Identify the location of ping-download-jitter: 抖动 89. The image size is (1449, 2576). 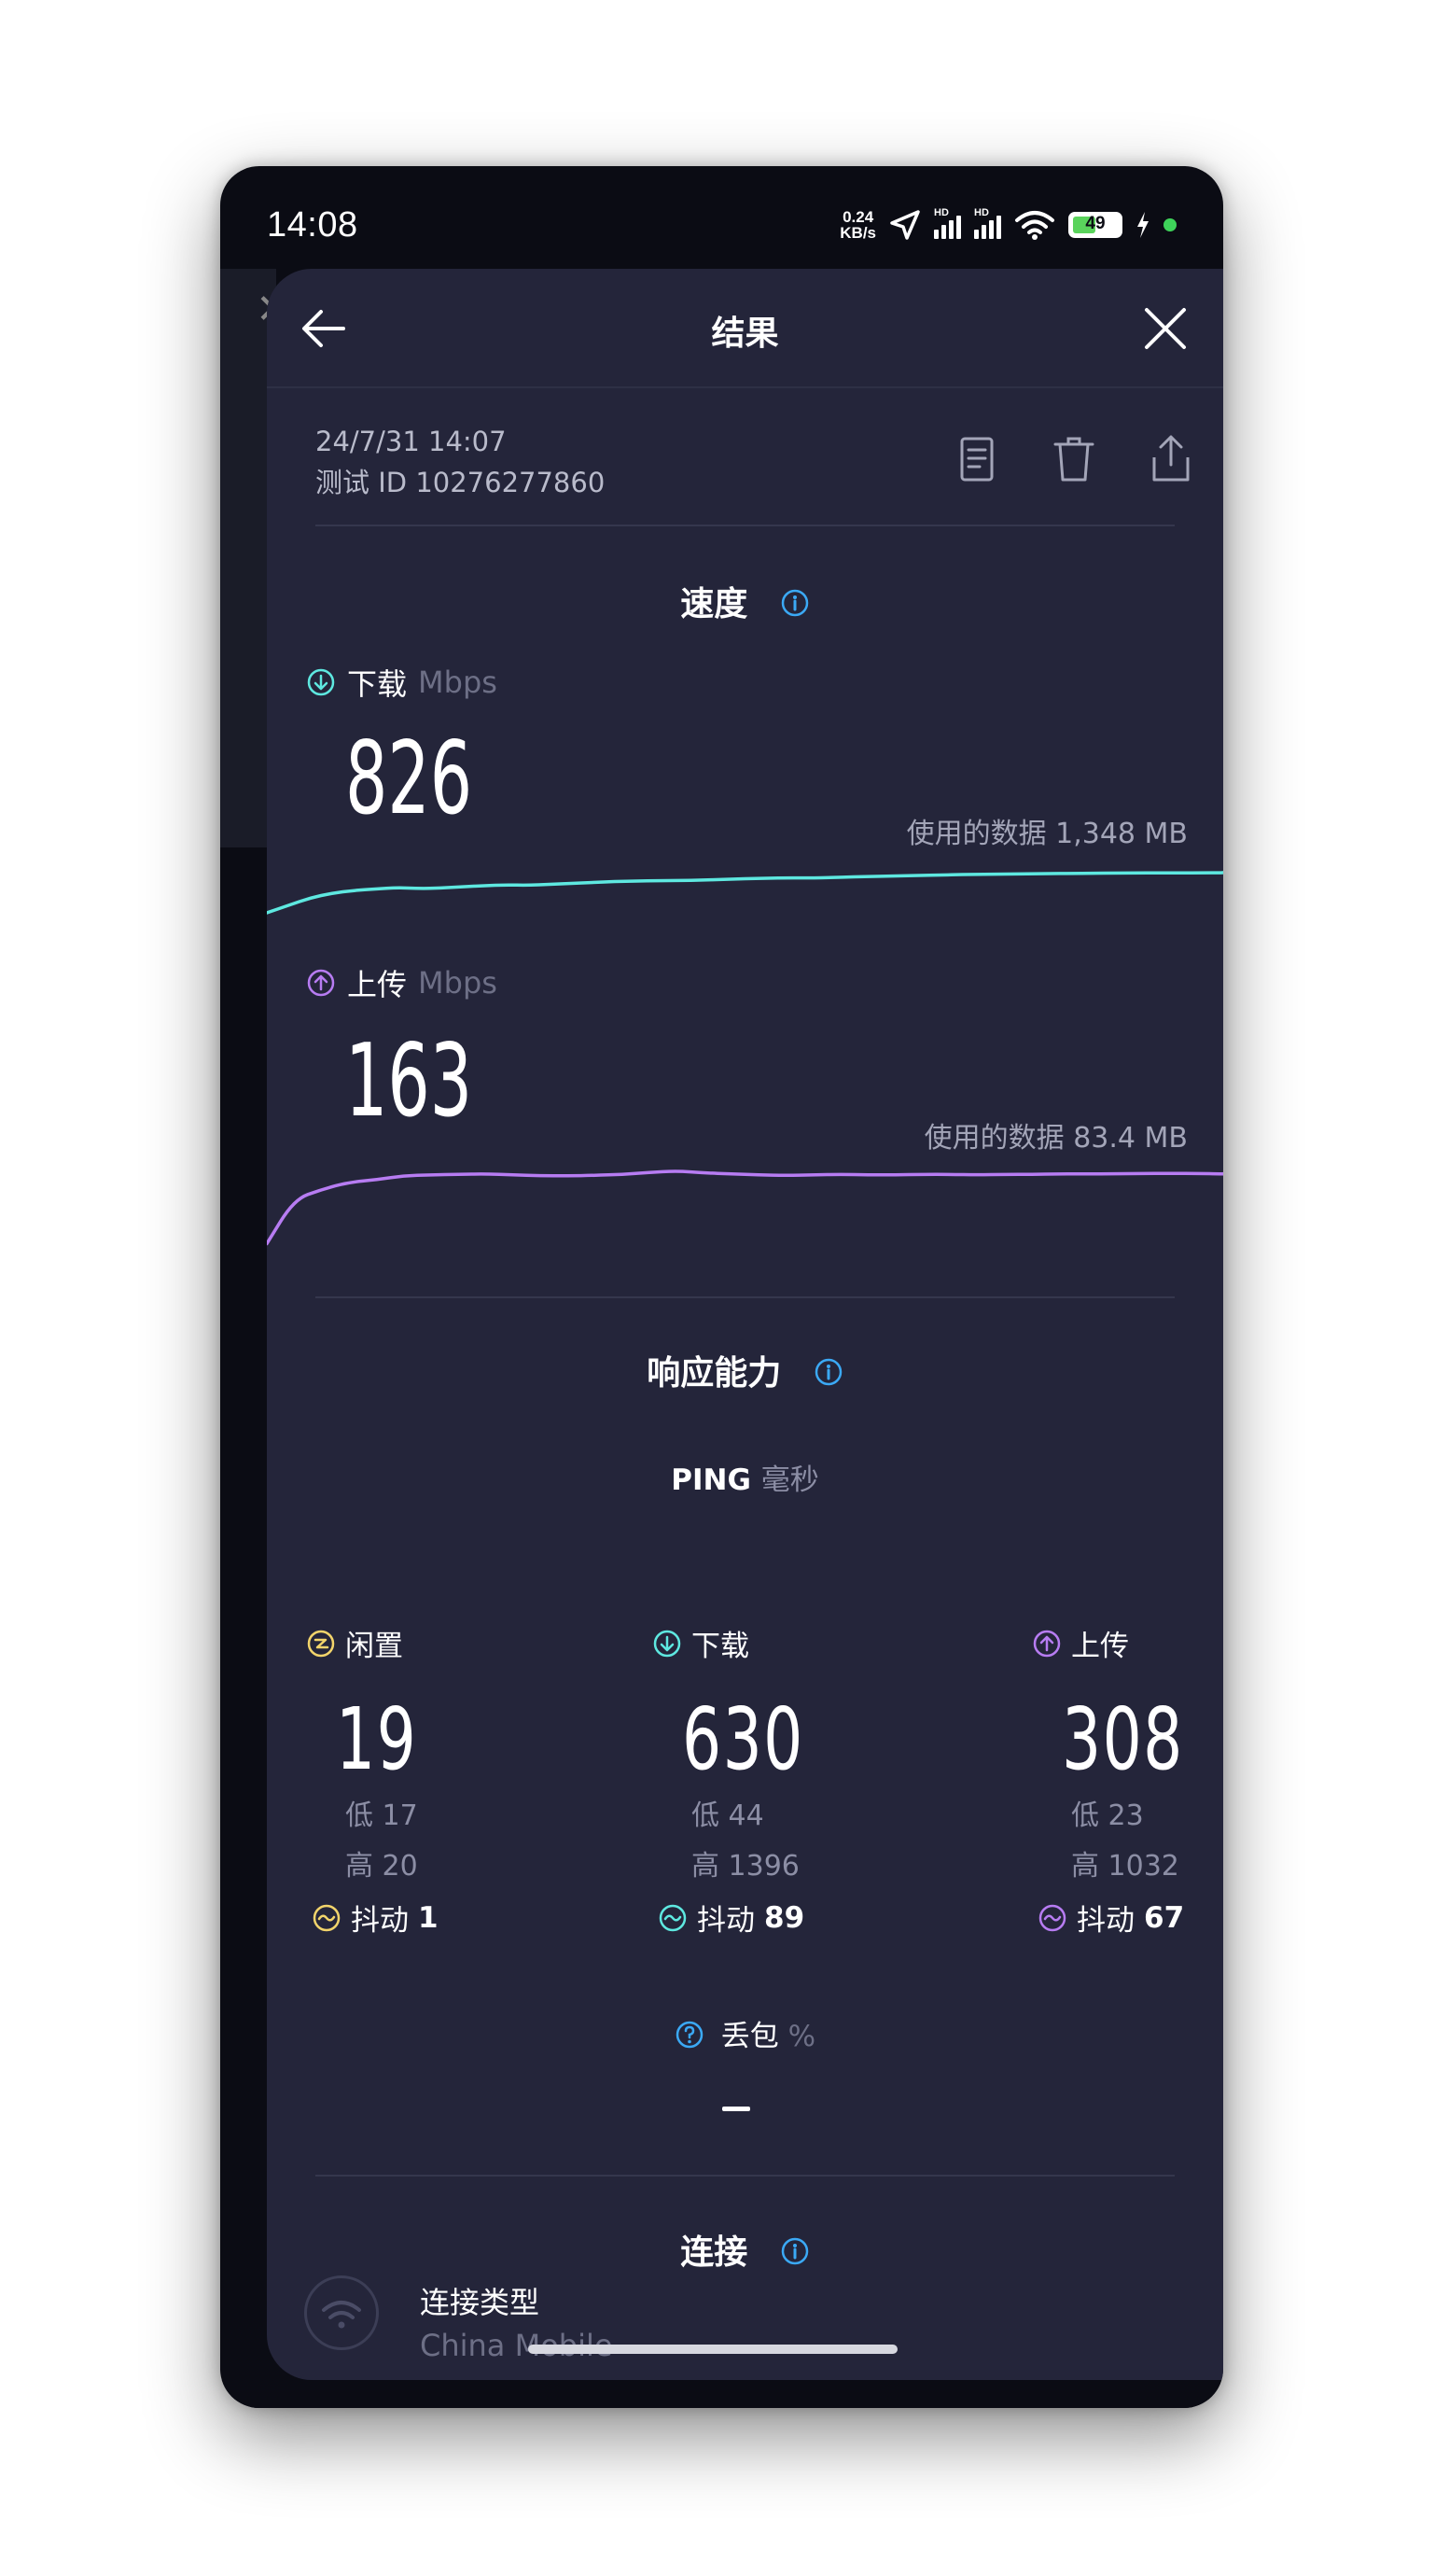
(731, 1918).